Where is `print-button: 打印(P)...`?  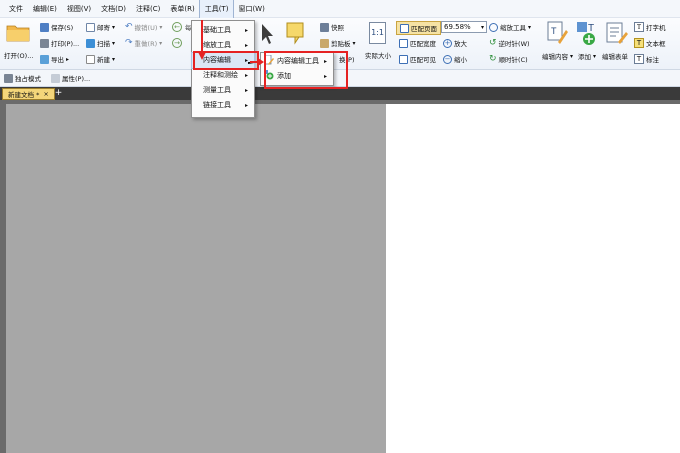 print-button: 打印(P)... is located at coordinates (59, 43).